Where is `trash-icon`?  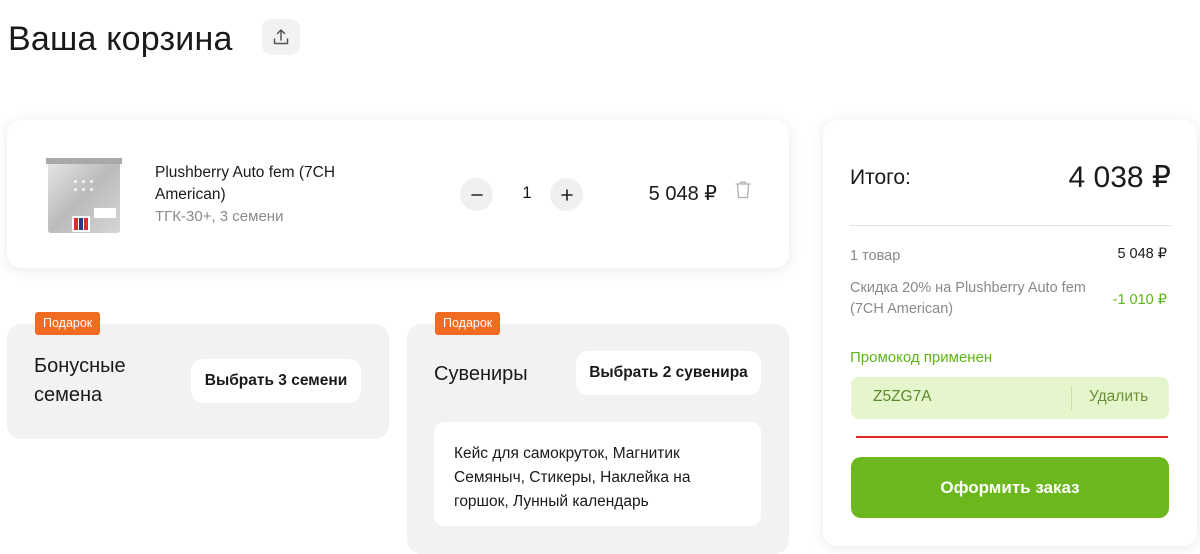
trash-icon is located at coordinates (743, 190).